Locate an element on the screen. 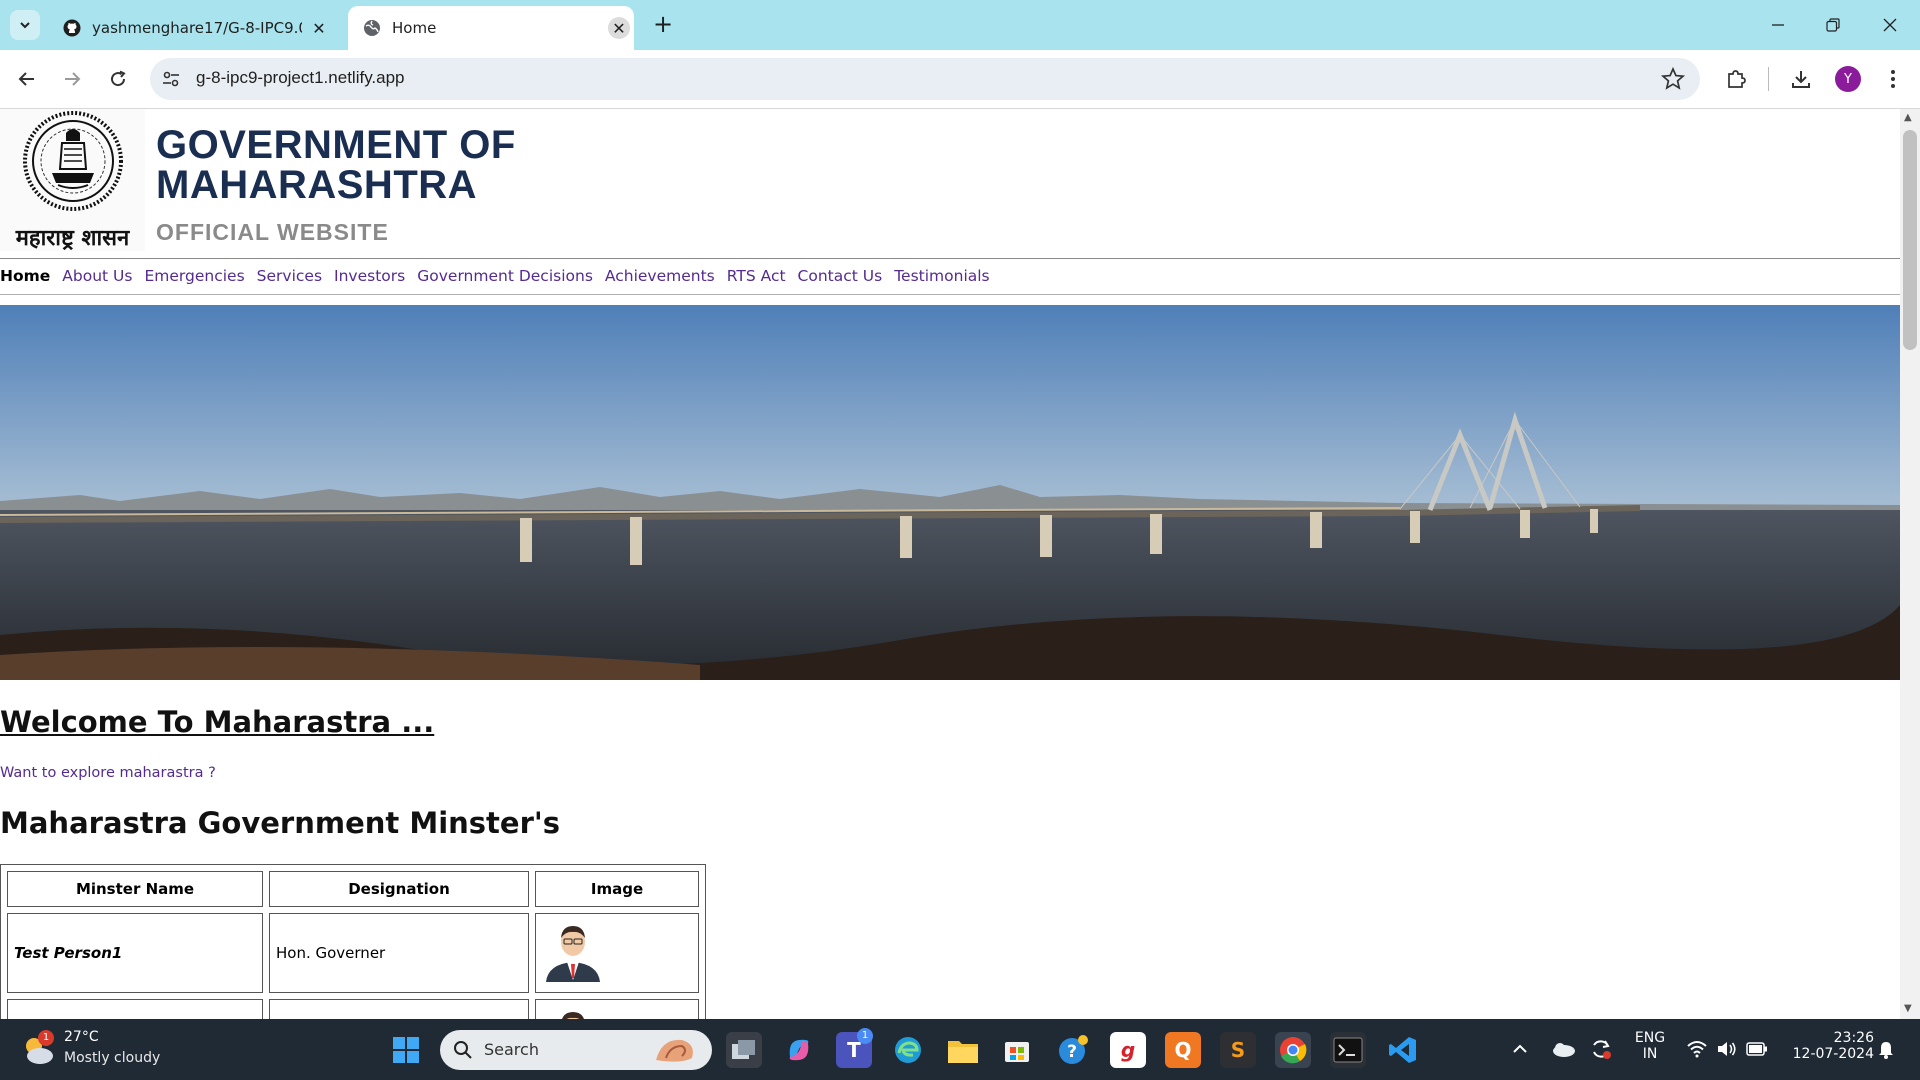 The width and height of the screenshot is (1920, 1080). q-app-icon: Q is located at coordinates (1183, 1050).